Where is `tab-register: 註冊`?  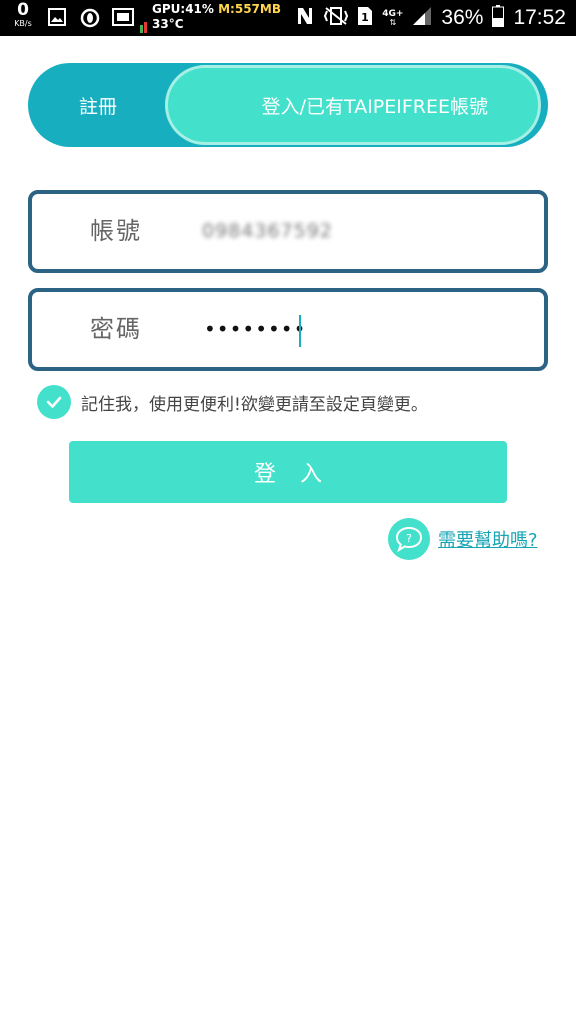
tab-register: 註冊 is located at coordinates (98, 105).